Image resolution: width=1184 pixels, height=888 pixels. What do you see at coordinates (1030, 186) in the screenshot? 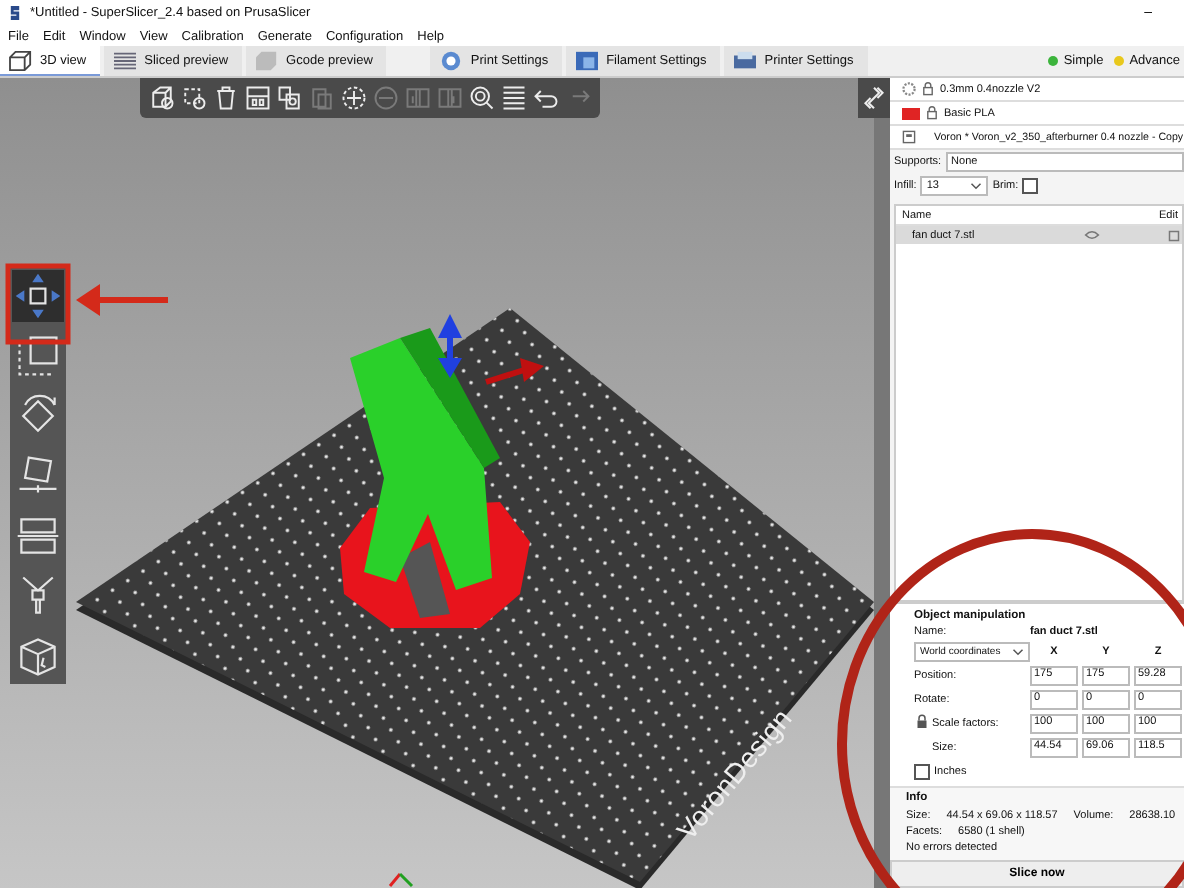
I see `brim-checkbox` at bounding box center [1030, 186].